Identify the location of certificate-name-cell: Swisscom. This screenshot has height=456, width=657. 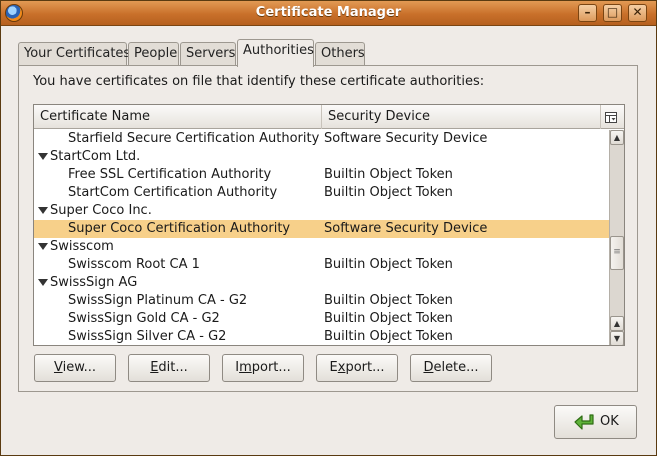
(82, 246).